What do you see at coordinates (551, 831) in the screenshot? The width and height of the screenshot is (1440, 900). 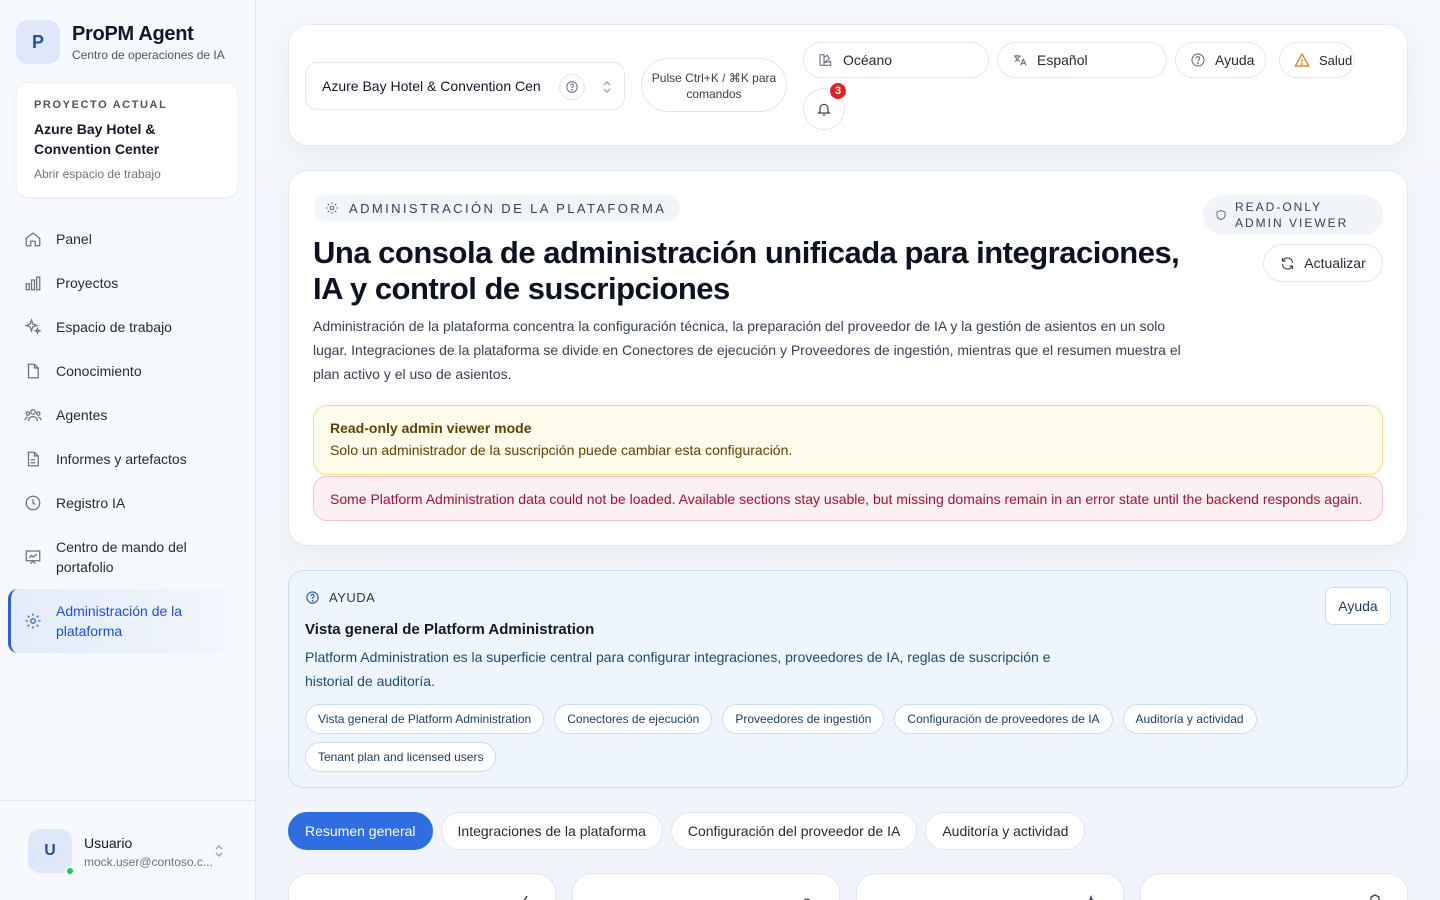 I see `tab-integrations: Integraciones de la plataforma` at bounding box center [551, 831].